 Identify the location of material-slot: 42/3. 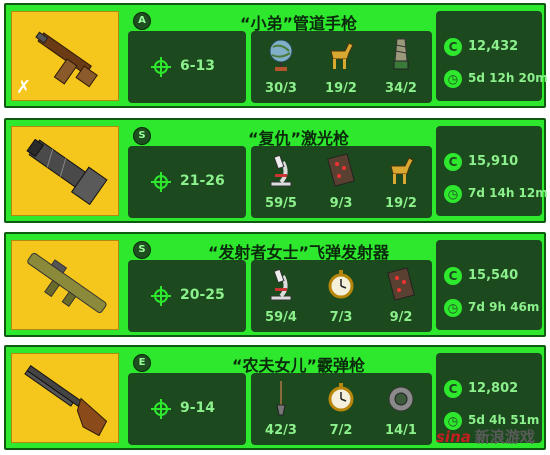
(281, 409).